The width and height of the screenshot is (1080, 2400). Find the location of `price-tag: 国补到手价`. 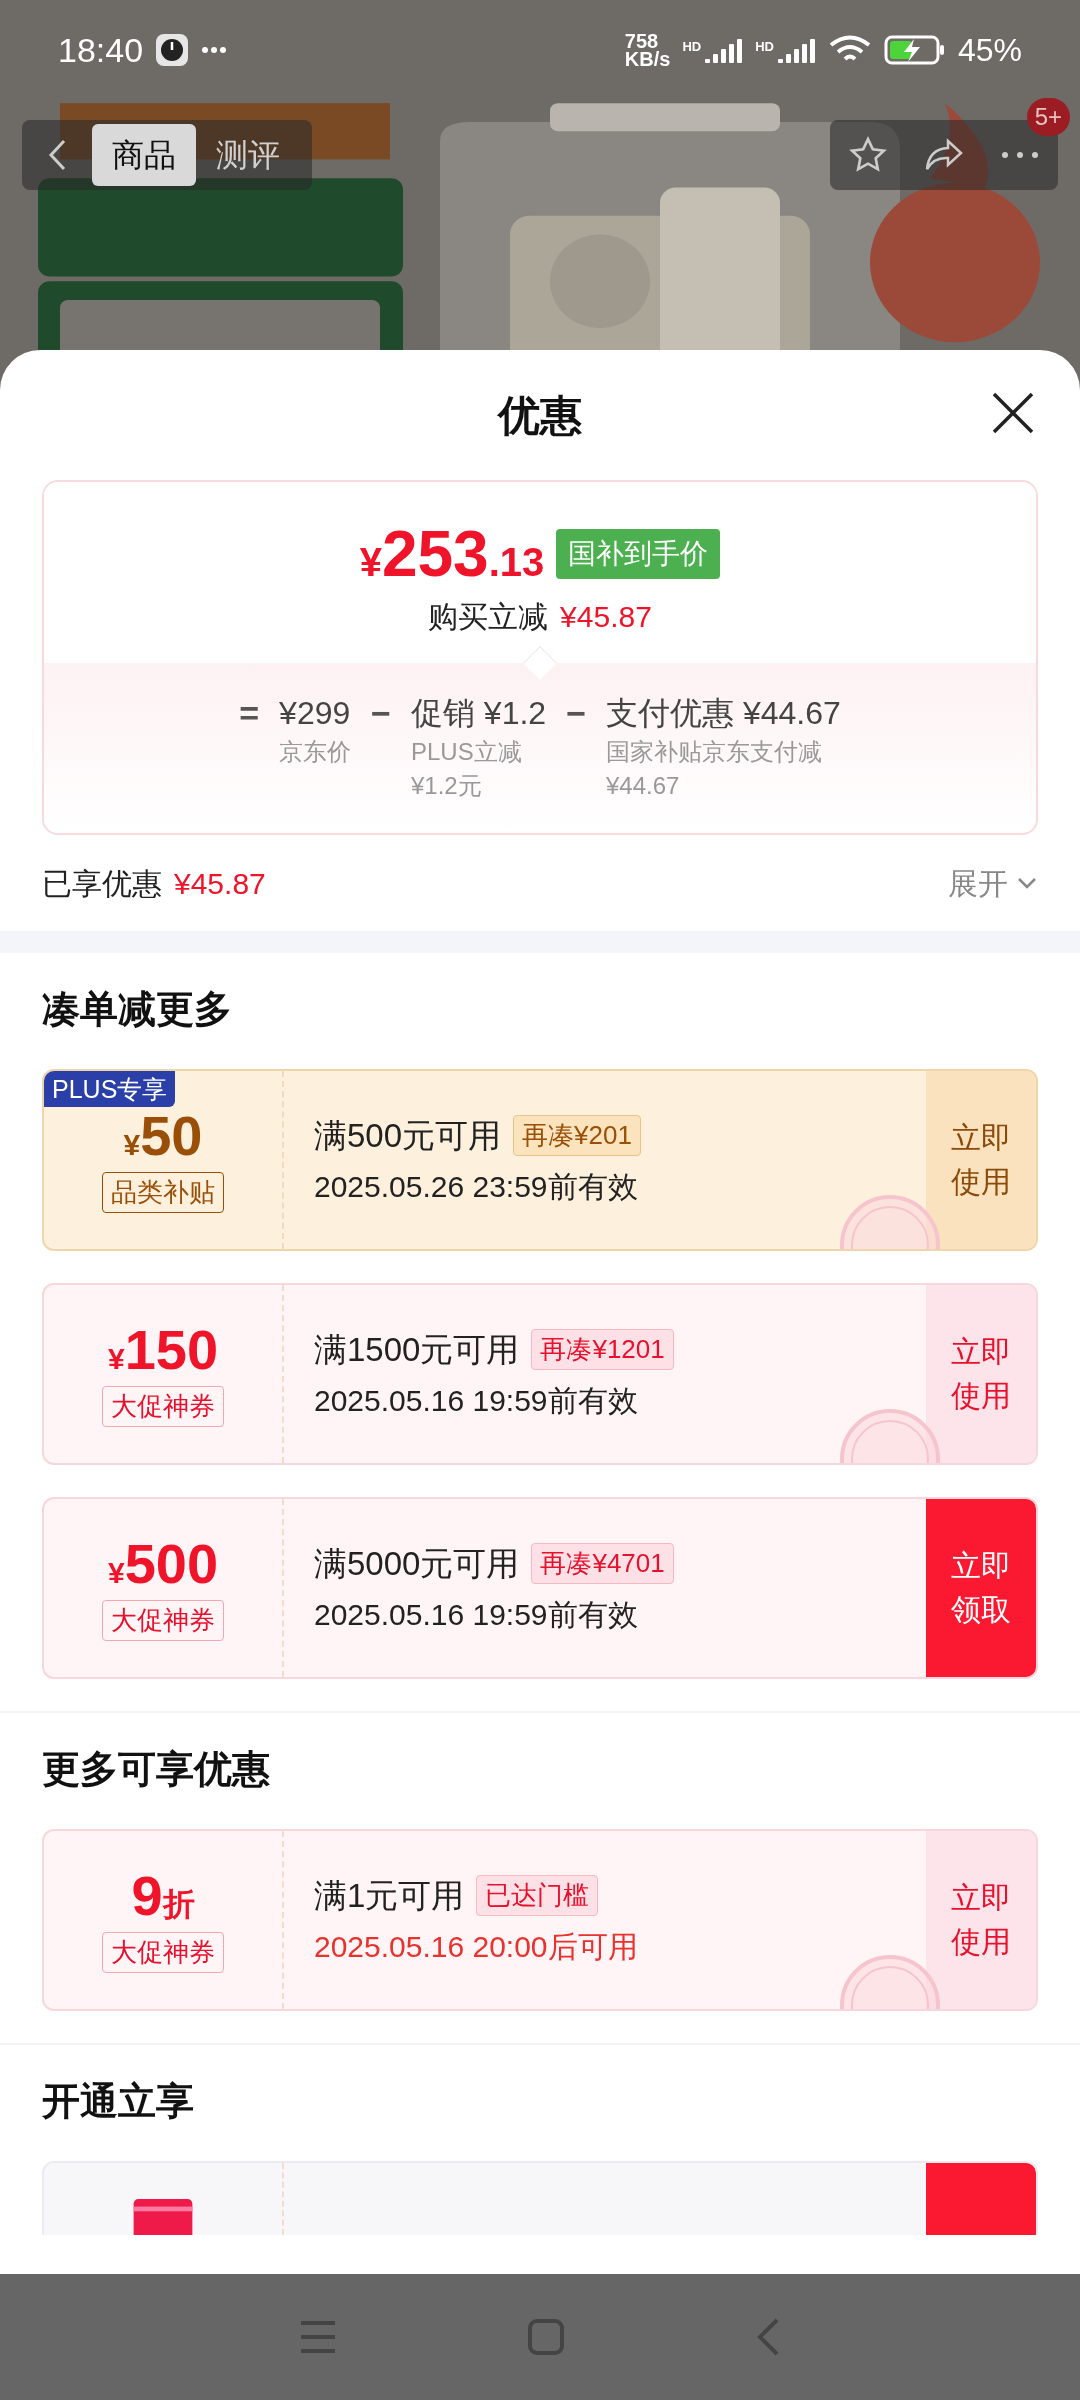

price-tag: 国补到手价 is located at coordinates (638, 554).